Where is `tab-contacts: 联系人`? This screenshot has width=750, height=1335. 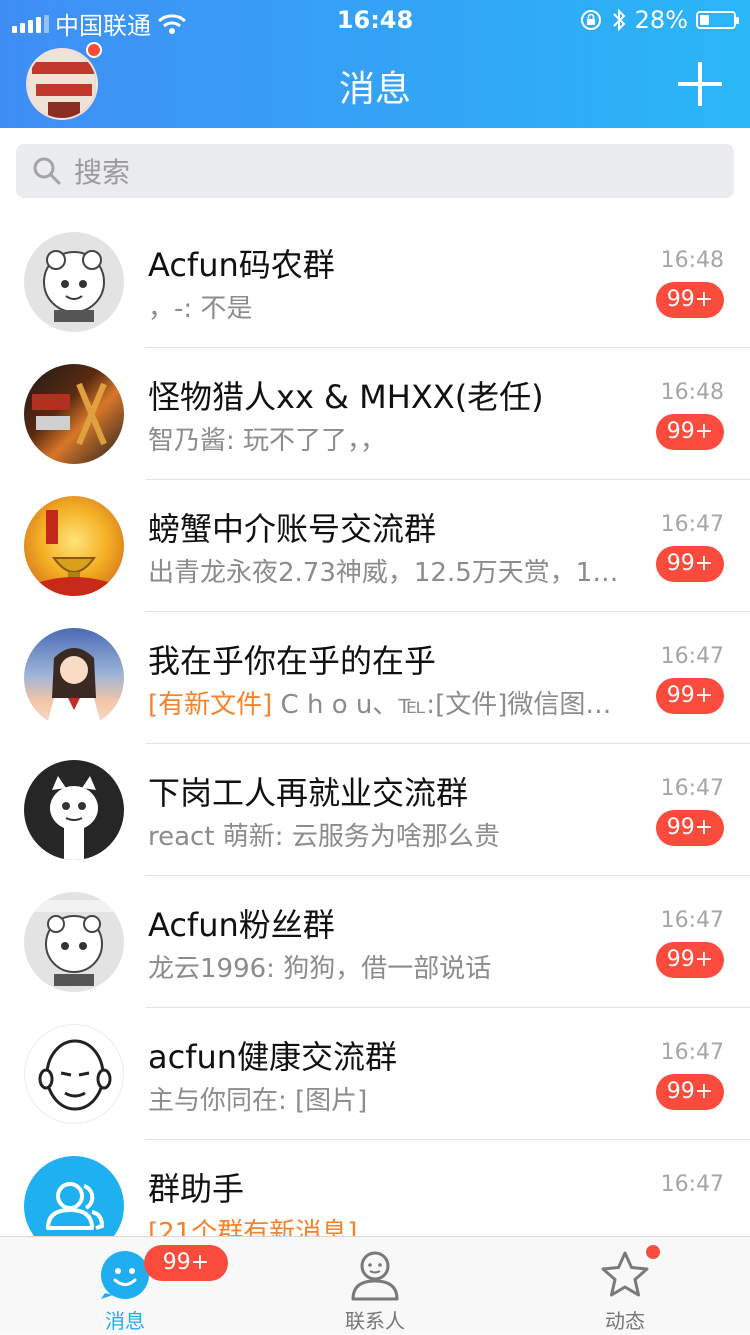
tab-contacts: 联系人 is located at coordinates (375, 1286).